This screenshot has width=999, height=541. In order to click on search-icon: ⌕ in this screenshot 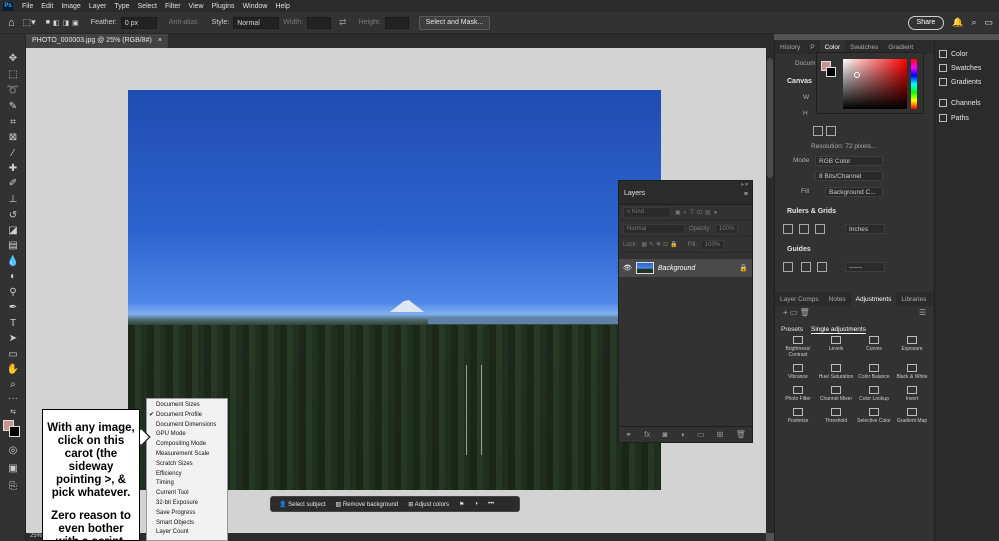, I will do `click(973, 22)`.